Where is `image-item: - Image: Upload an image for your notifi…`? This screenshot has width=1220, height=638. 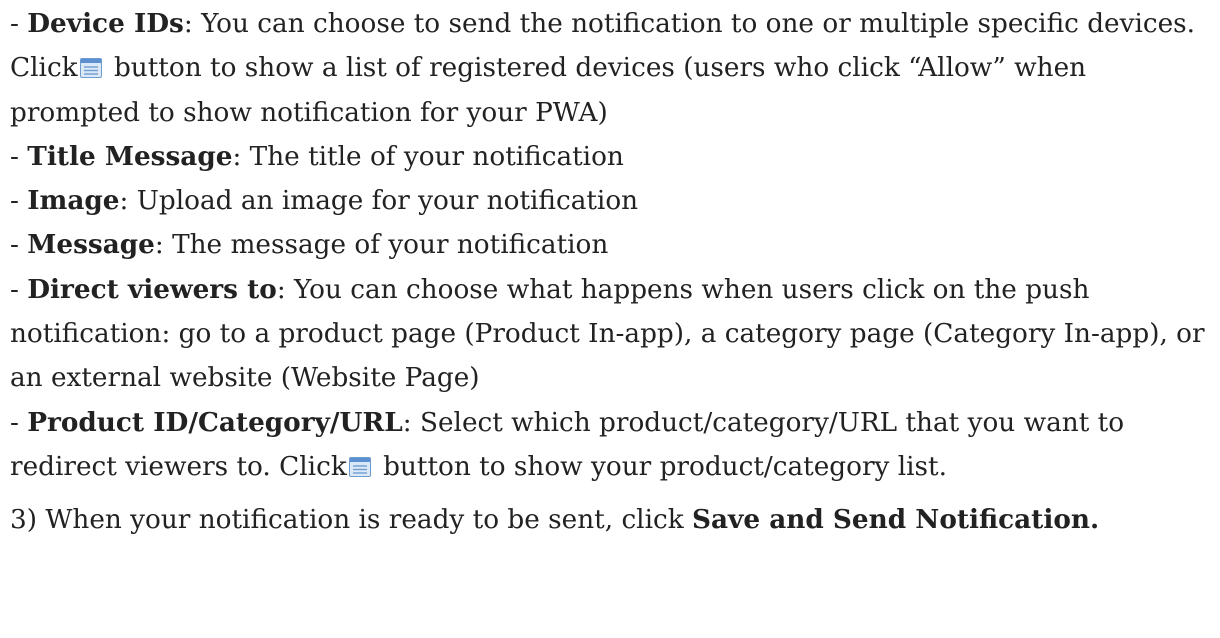
image-item: - Image: Upload an image for your notifi… is located at coordinates (612, 201).